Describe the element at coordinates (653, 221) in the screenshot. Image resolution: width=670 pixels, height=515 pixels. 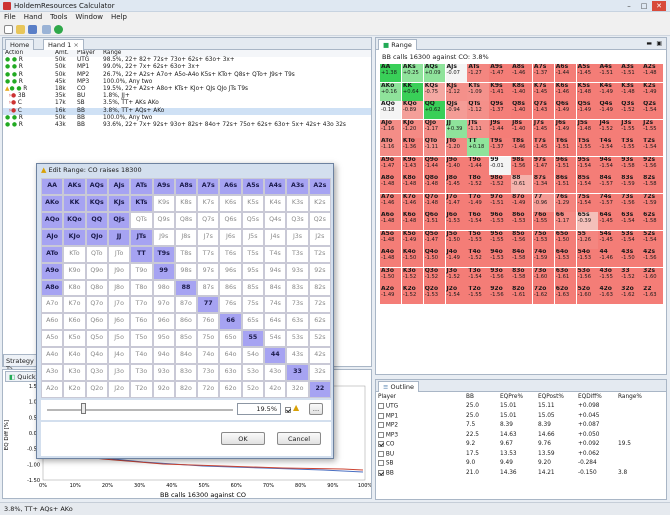
I see `range-cell-62s: 62s -1.58` at that location.